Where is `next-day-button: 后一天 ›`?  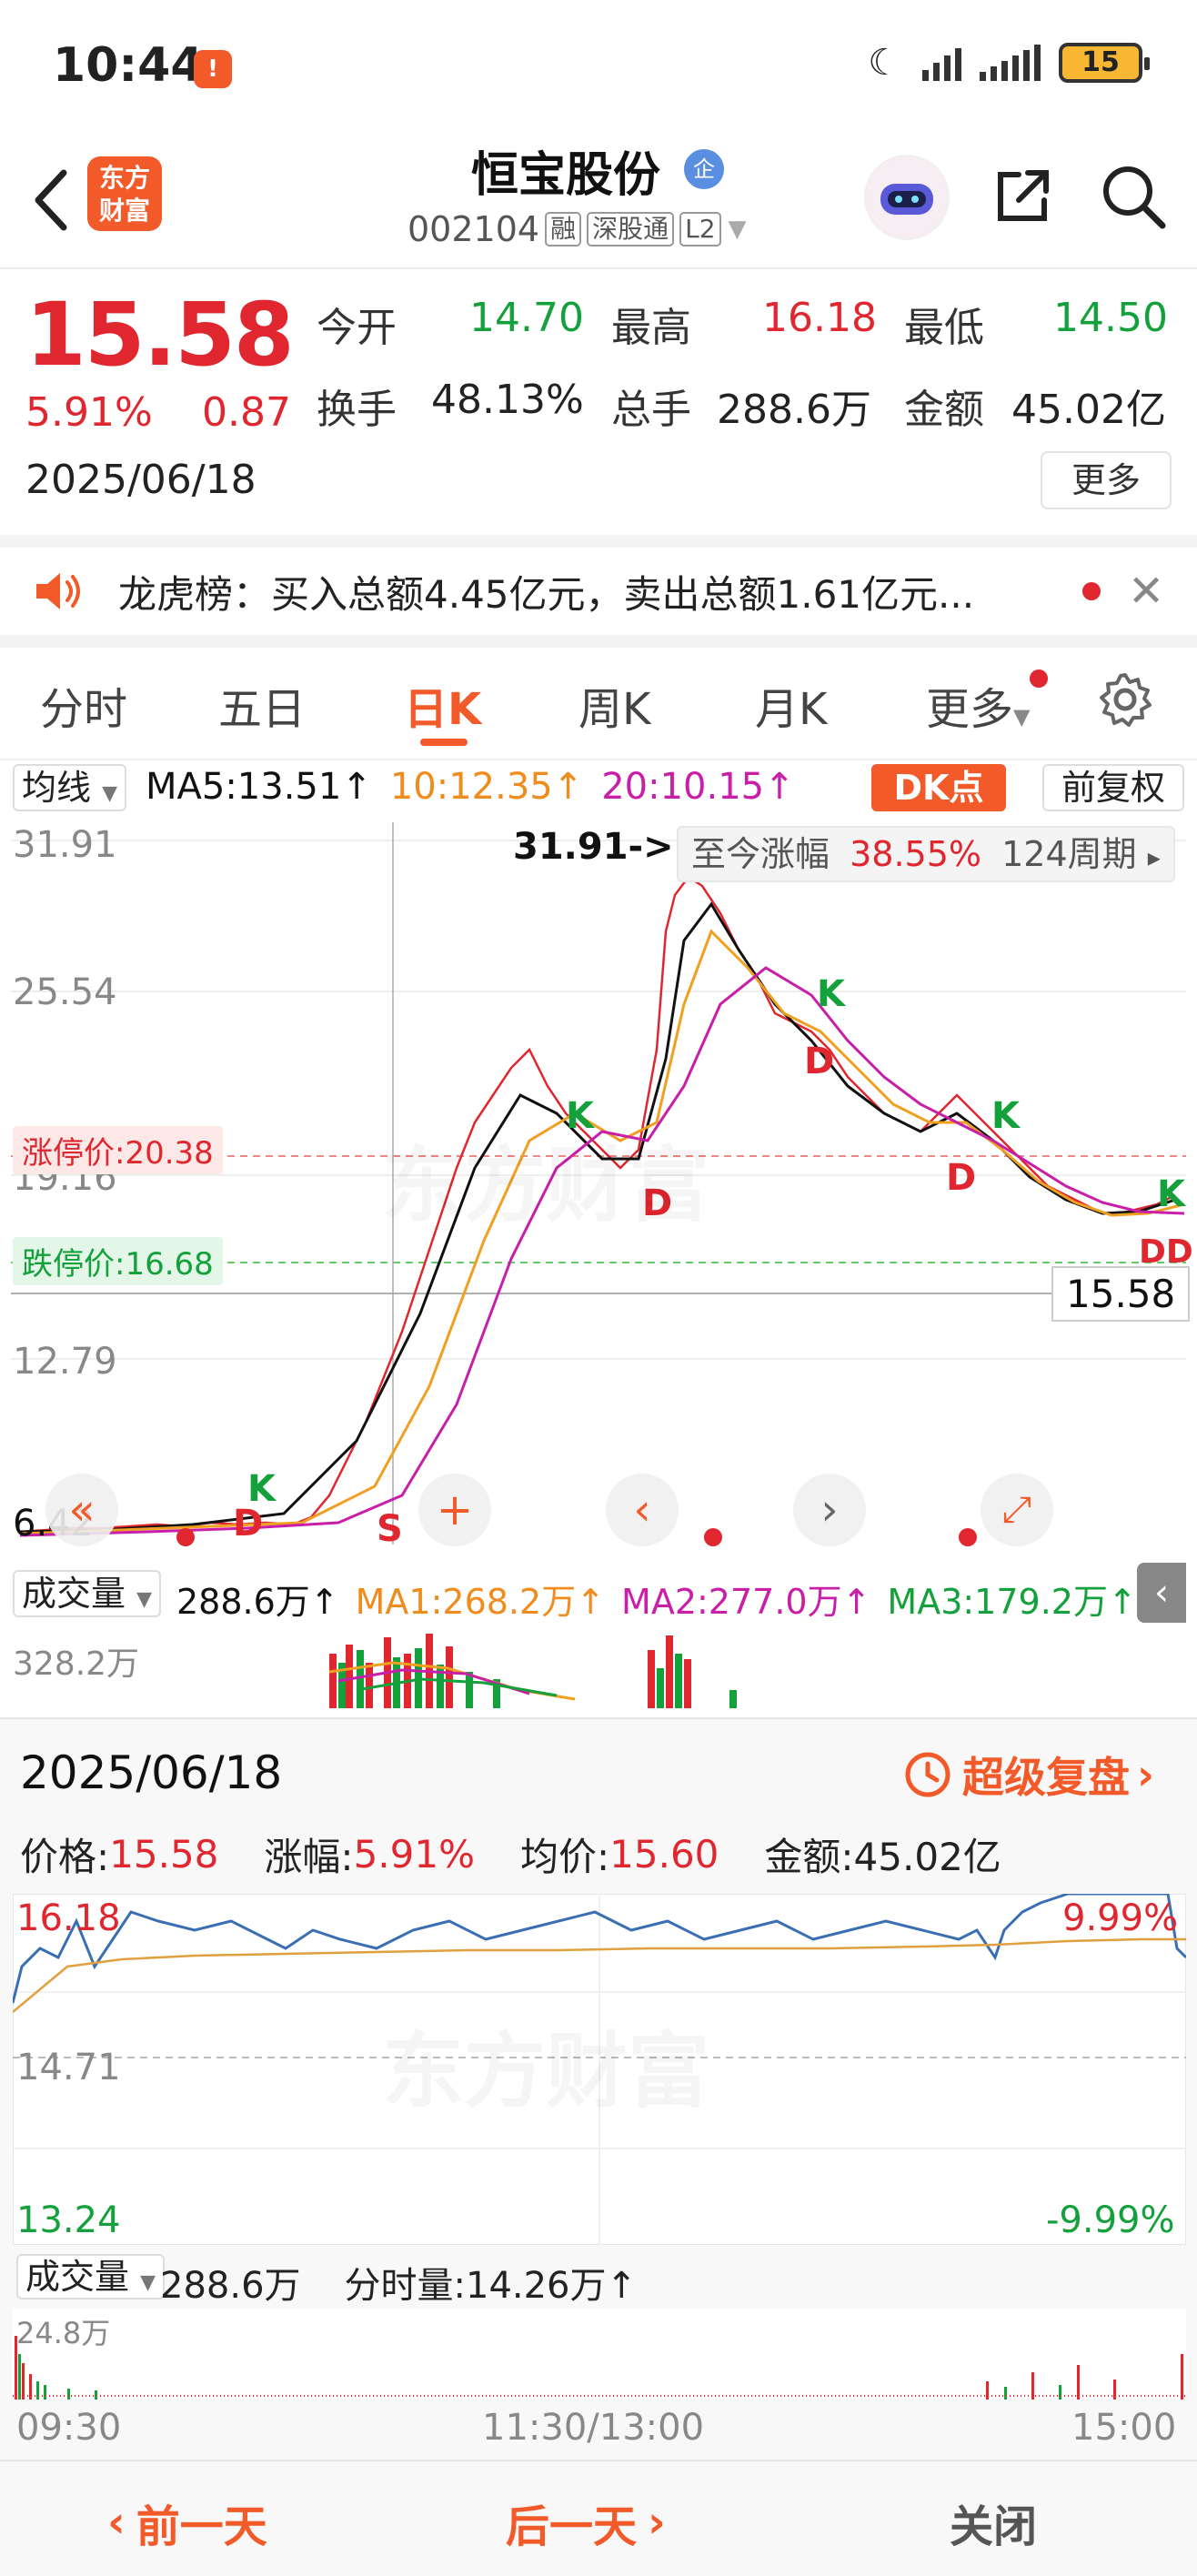 next-day-button: 后一天 › is located at coordinates (586, 2522).